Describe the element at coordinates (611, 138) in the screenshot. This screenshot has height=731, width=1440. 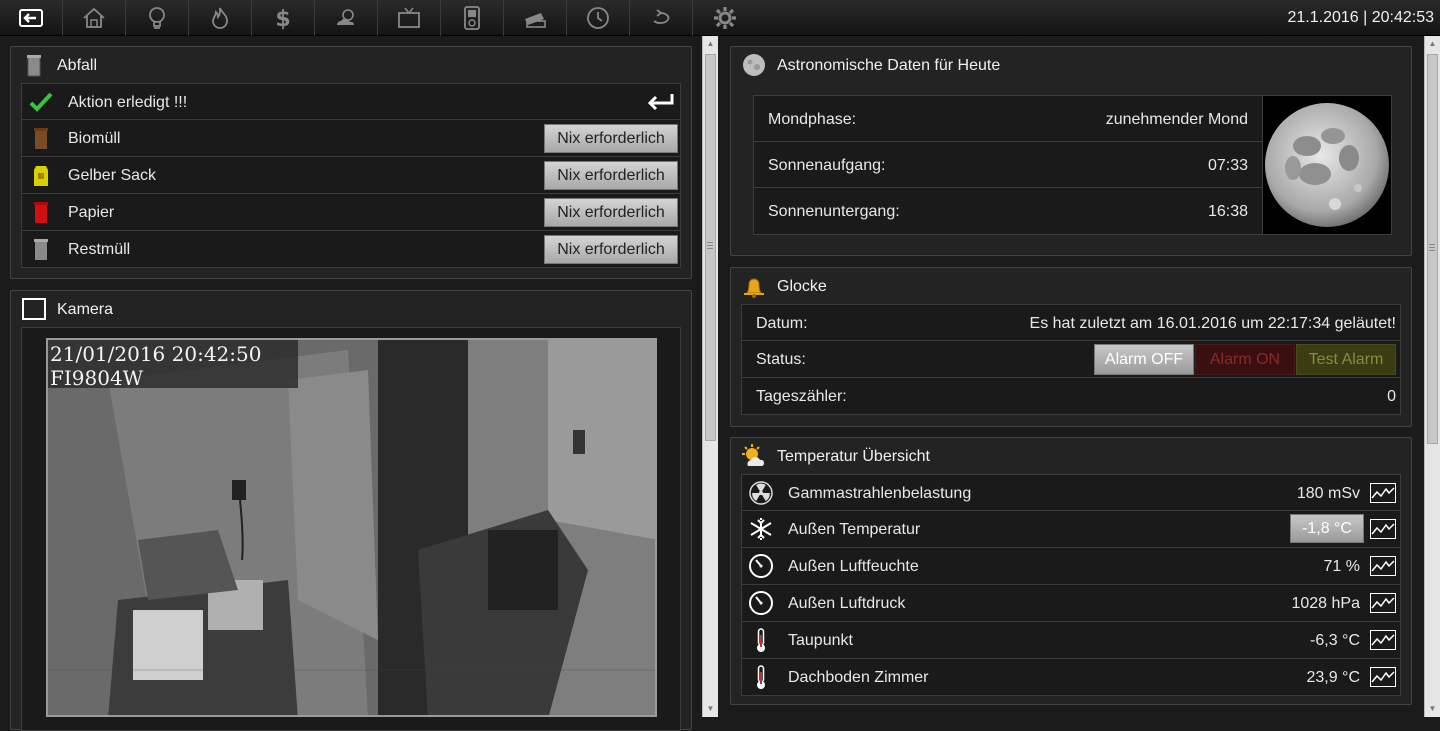
I see `biomuell-status-button: Nix erforderlich` at that location.